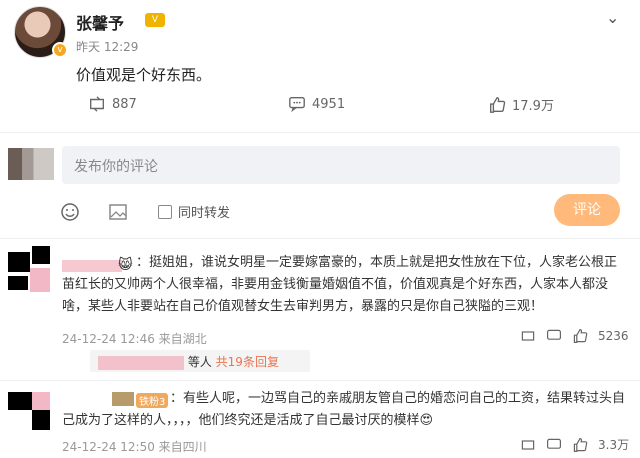  I want to click on comment-text: ：挺姐姐，谁说女明星一定要嫁富豪的，本质上就是把女性放在下位，人家老公根正, so click(377, 262).